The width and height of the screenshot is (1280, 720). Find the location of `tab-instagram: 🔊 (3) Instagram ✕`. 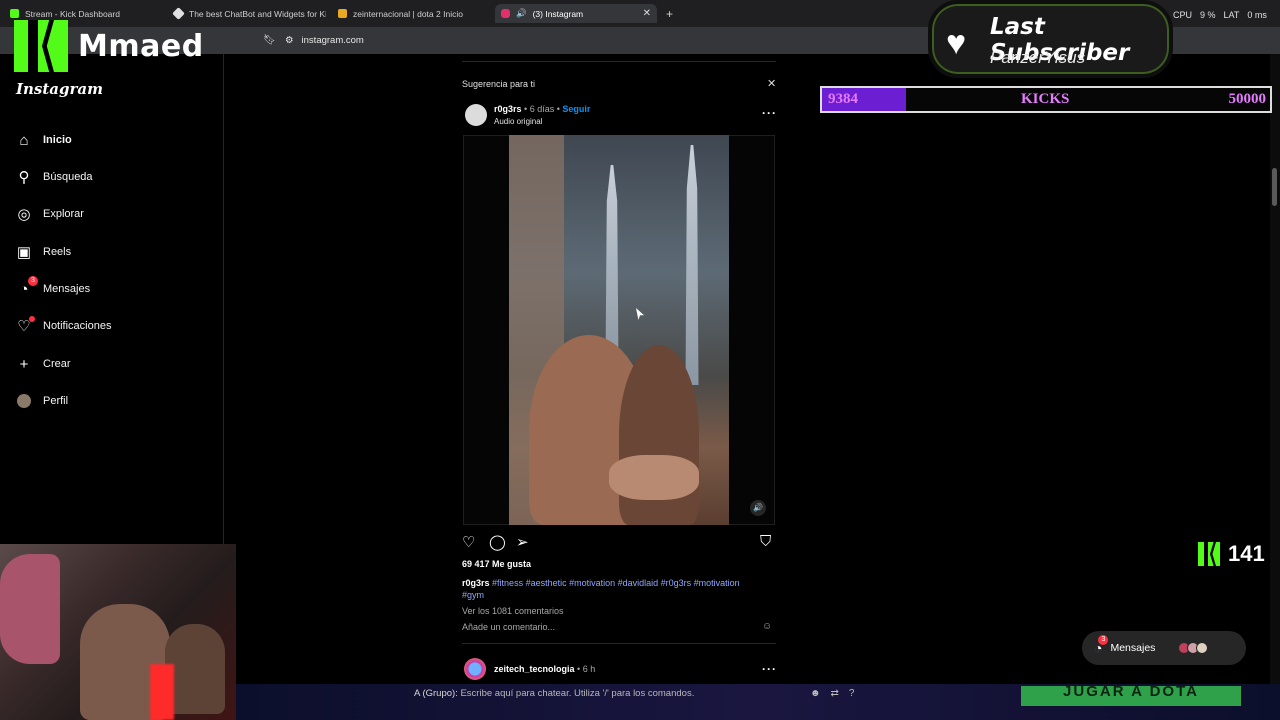

tab-instagram: 🔊 (3) Instagram ✕ is located at coordinates (576, 13).